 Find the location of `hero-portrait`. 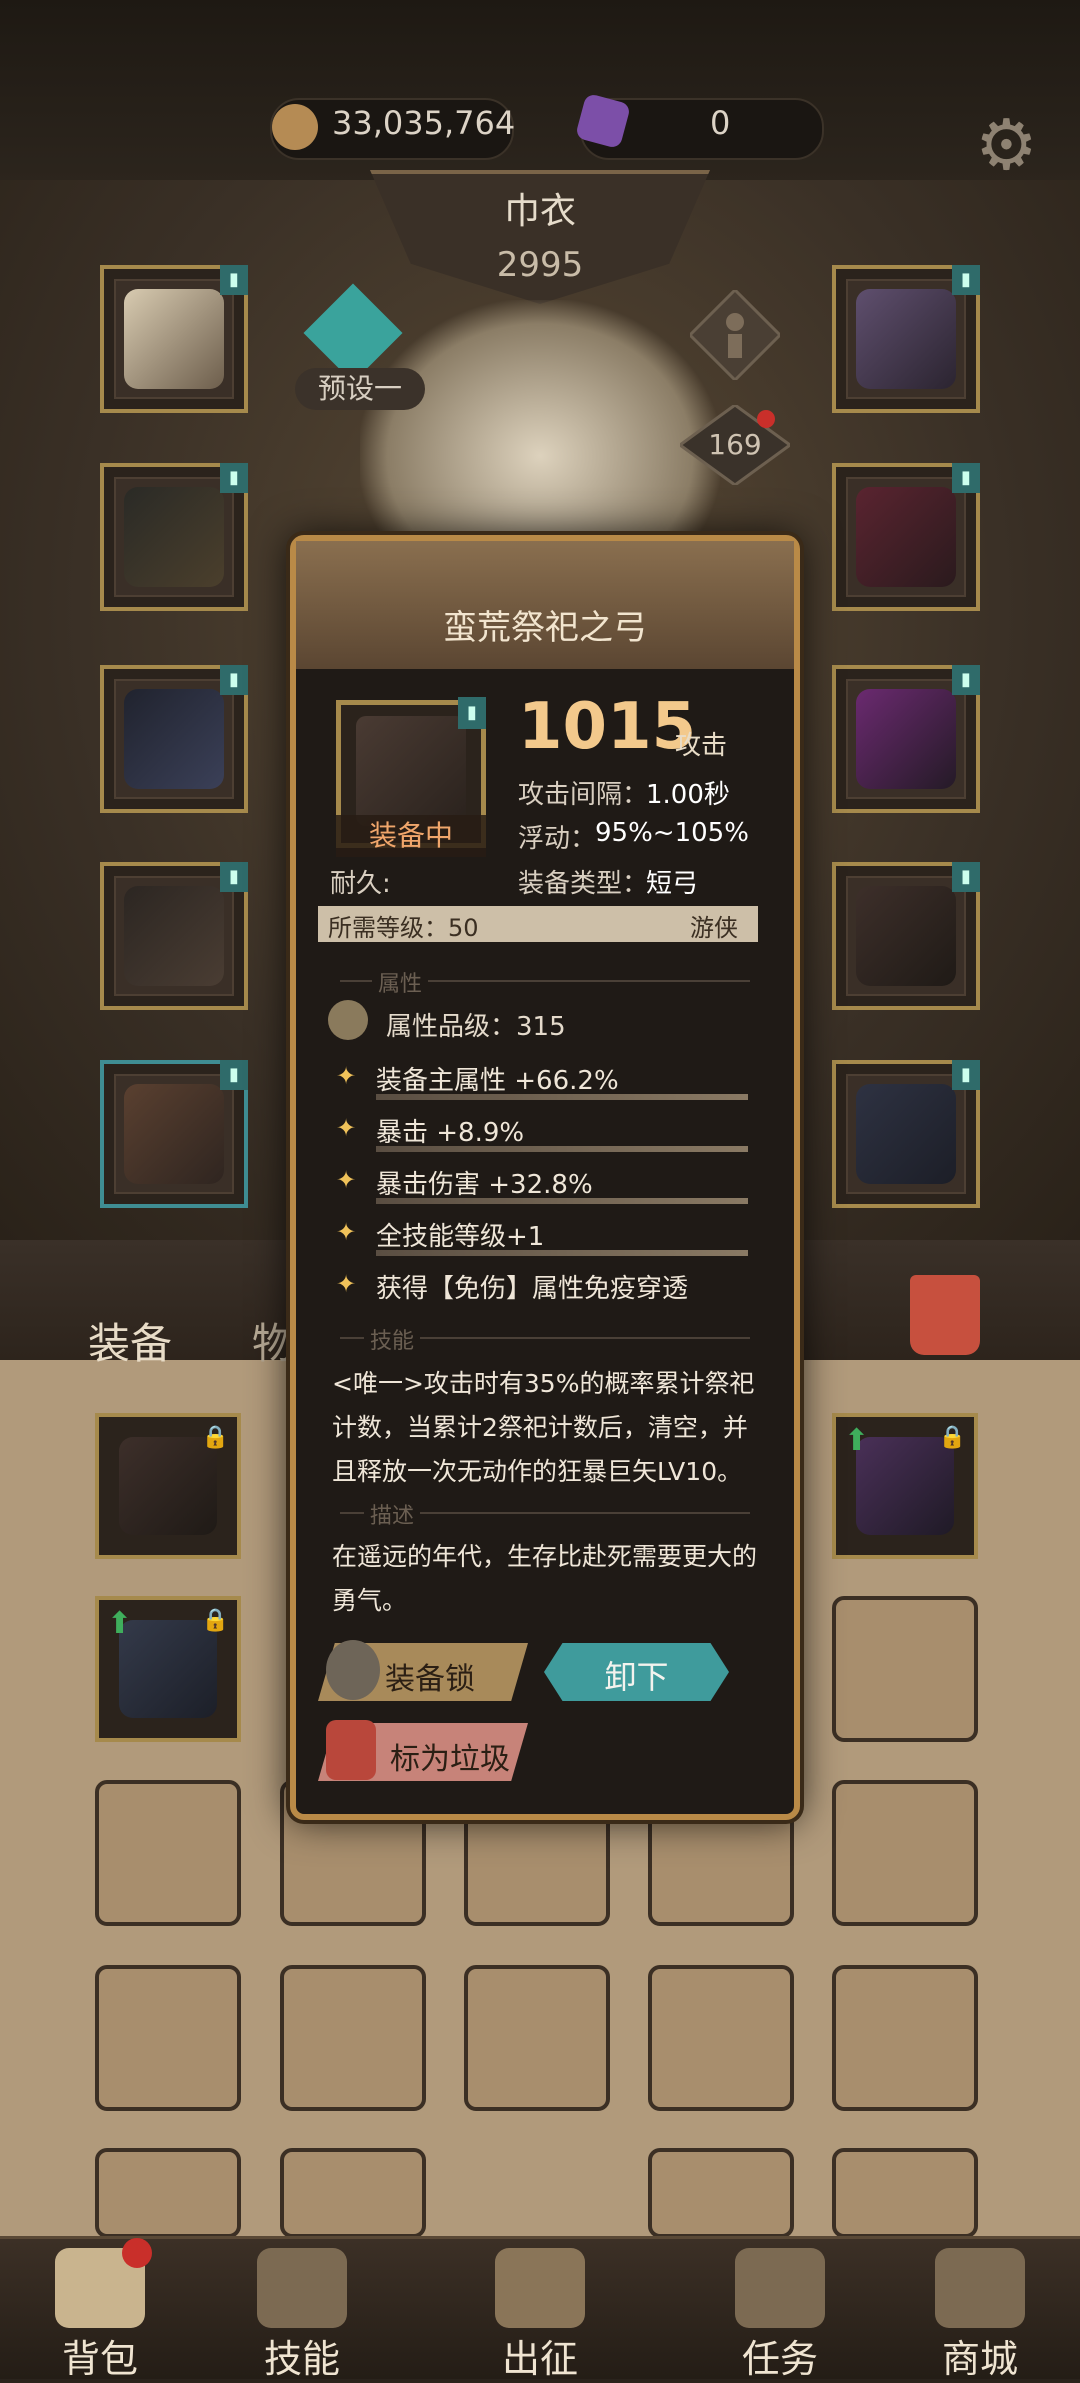

hero-portrait is located at coordinates (540, 430).